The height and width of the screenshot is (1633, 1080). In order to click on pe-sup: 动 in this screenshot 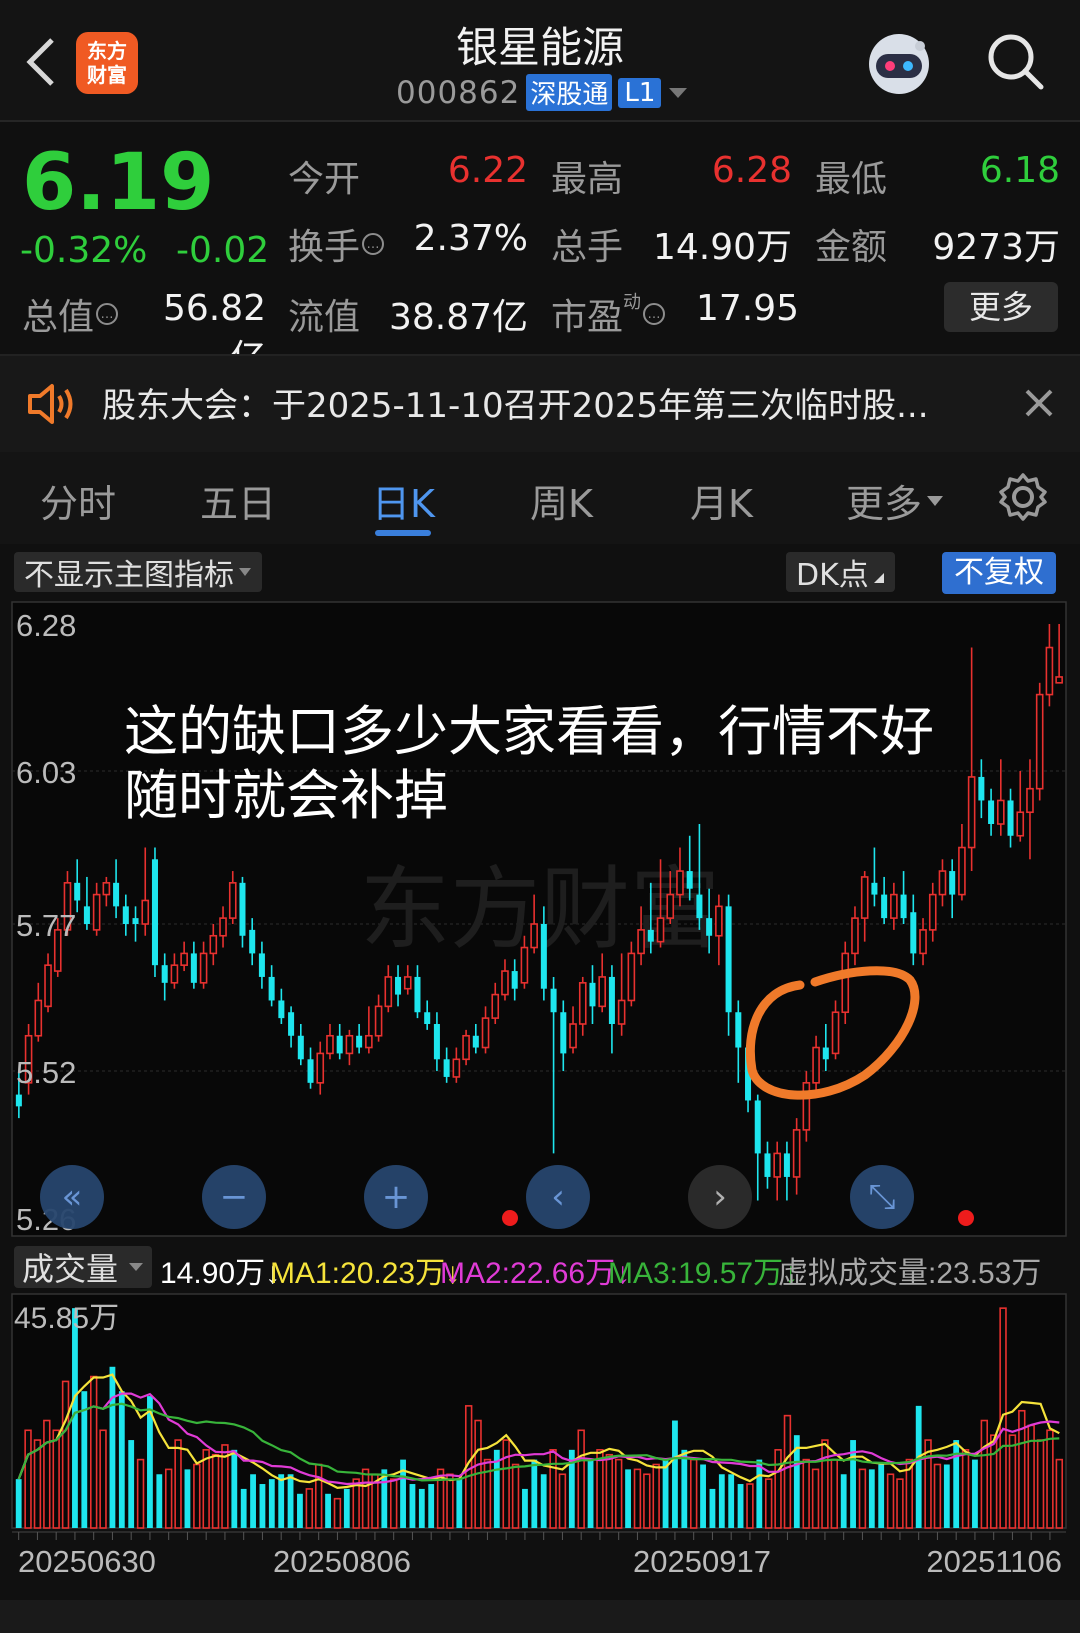, I will do `click(632, 302)`.